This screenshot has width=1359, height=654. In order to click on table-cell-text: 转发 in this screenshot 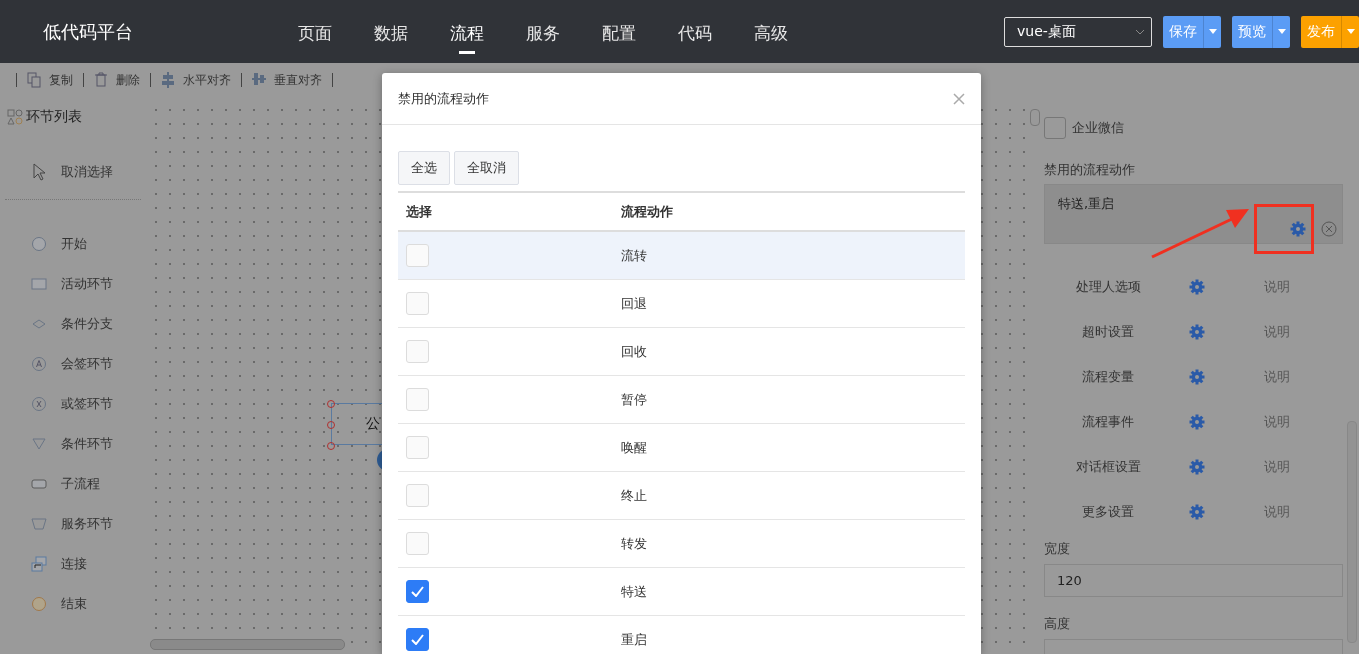, I will do `click(634, 543)`.